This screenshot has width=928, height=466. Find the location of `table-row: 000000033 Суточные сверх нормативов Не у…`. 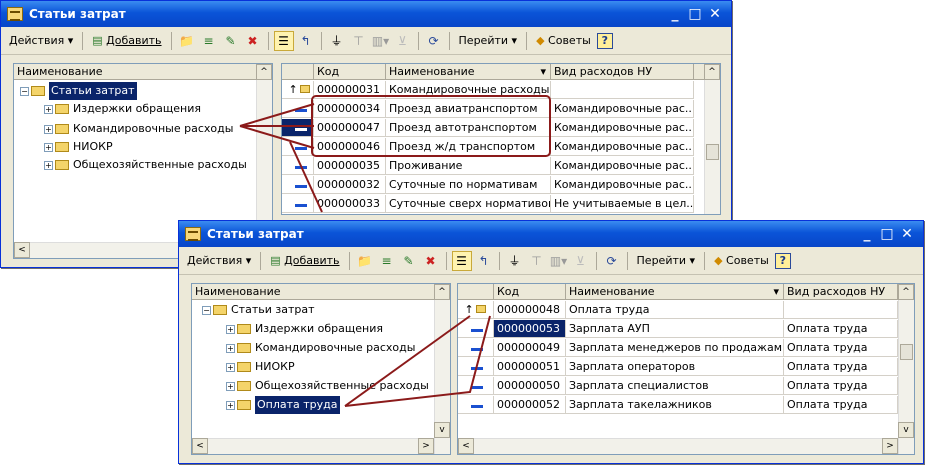

table-row: 000000033 Суточные сверх нормативов Не у… is located at coordinates (488, 204).